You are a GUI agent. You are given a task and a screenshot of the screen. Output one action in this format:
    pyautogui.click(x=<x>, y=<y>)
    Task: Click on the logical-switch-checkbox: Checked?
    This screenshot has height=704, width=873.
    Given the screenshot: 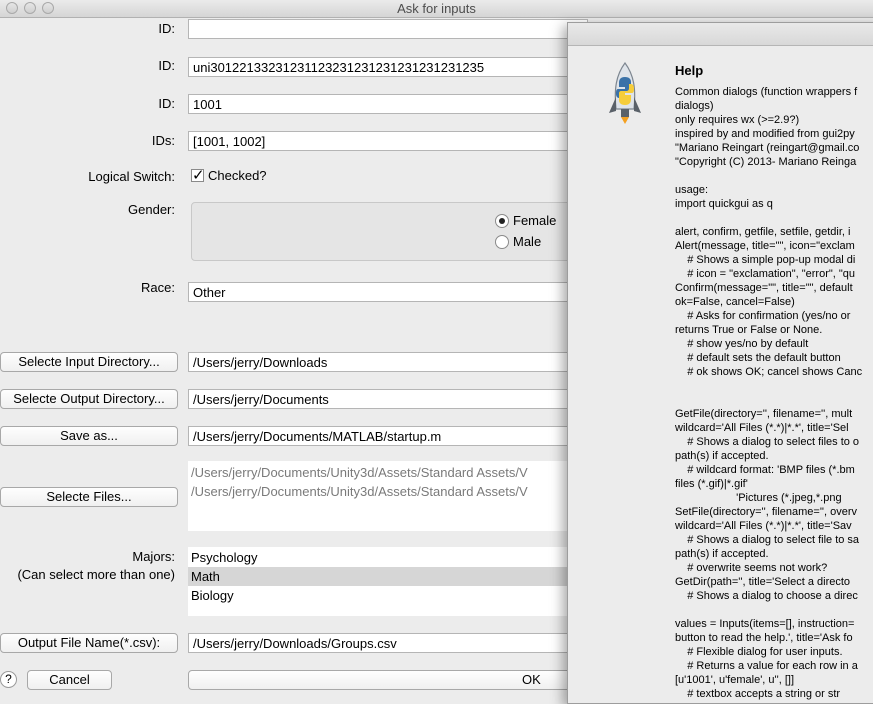 What is the action you would take?
    pyautogui.click(x=229, y=175)
    